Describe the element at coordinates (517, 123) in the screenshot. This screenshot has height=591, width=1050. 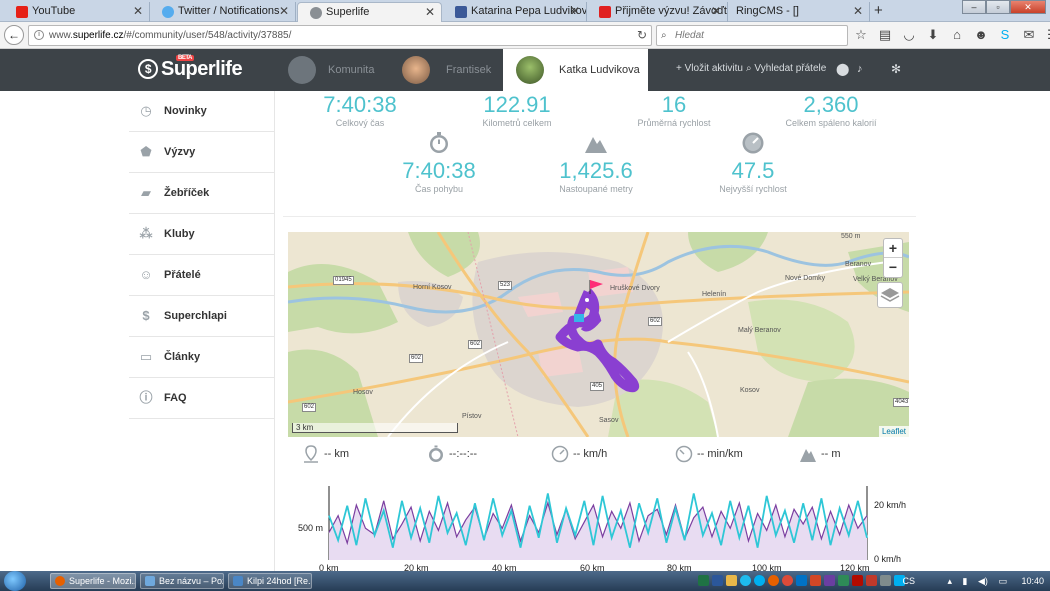
I see `stat-label: Kilometrů celkem` at that location.